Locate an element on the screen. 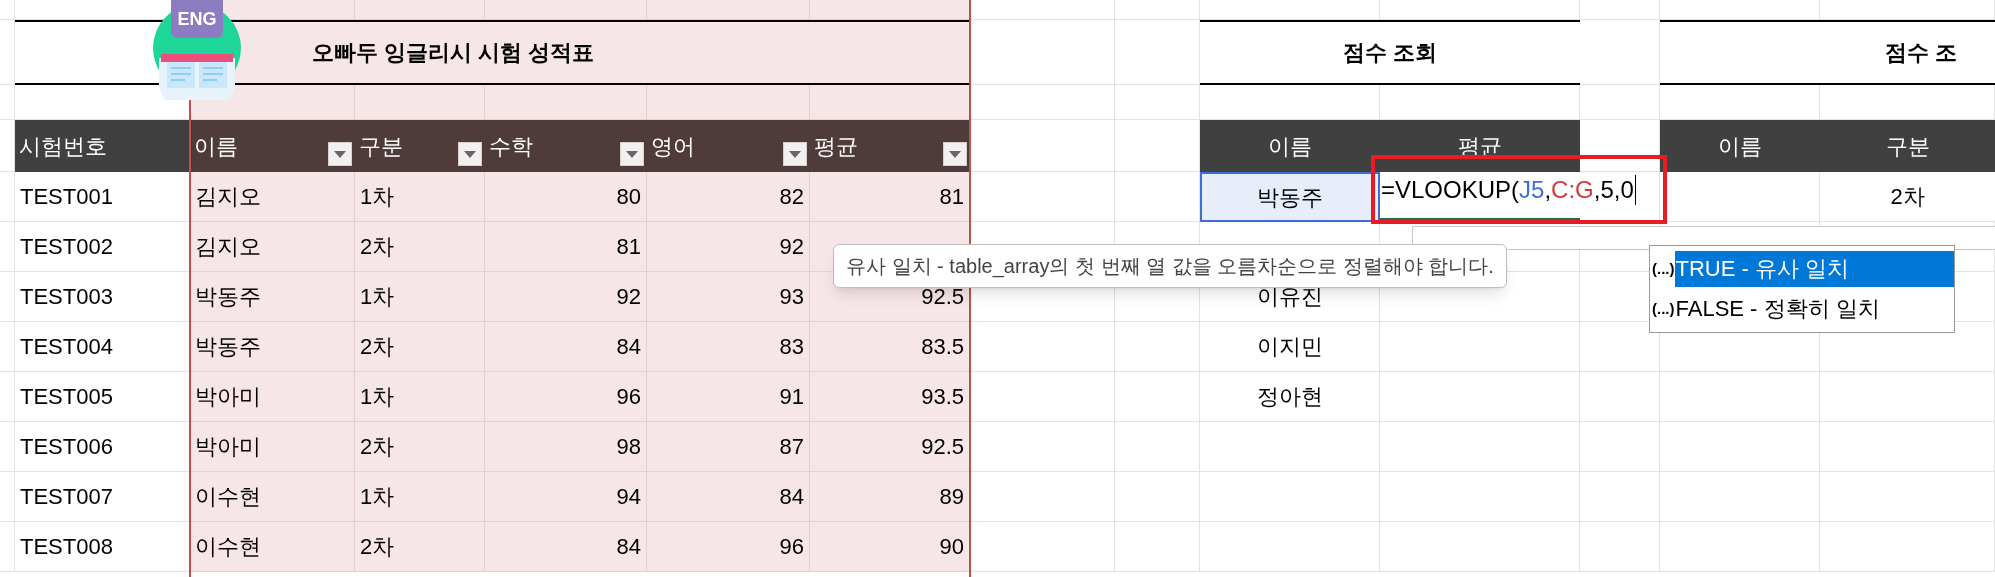  table-cell-text: 89 is located at coordinates (951, 497).